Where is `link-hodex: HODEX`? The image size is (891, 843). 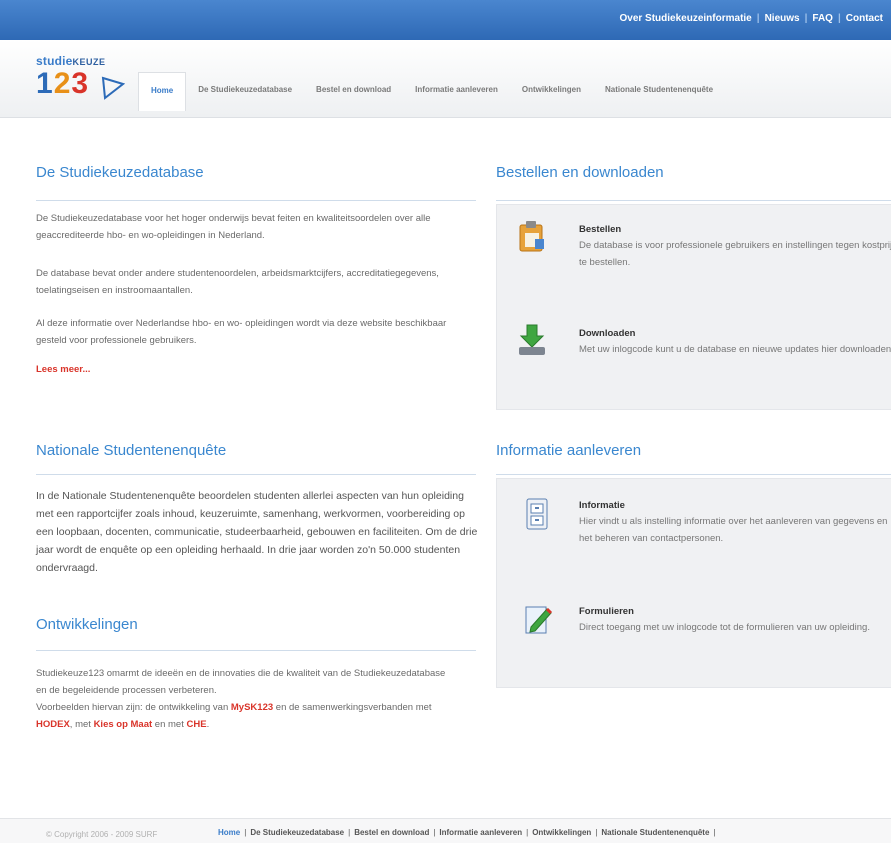
link-hodex: HODEX is located at coordinates (53, 724).